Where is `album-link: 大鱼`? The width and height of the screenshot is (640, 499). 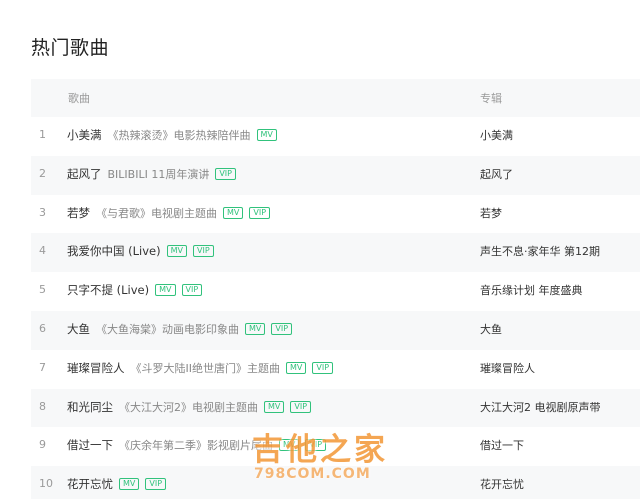
album-link: 大鱼 is located at coordinates (491, 329).